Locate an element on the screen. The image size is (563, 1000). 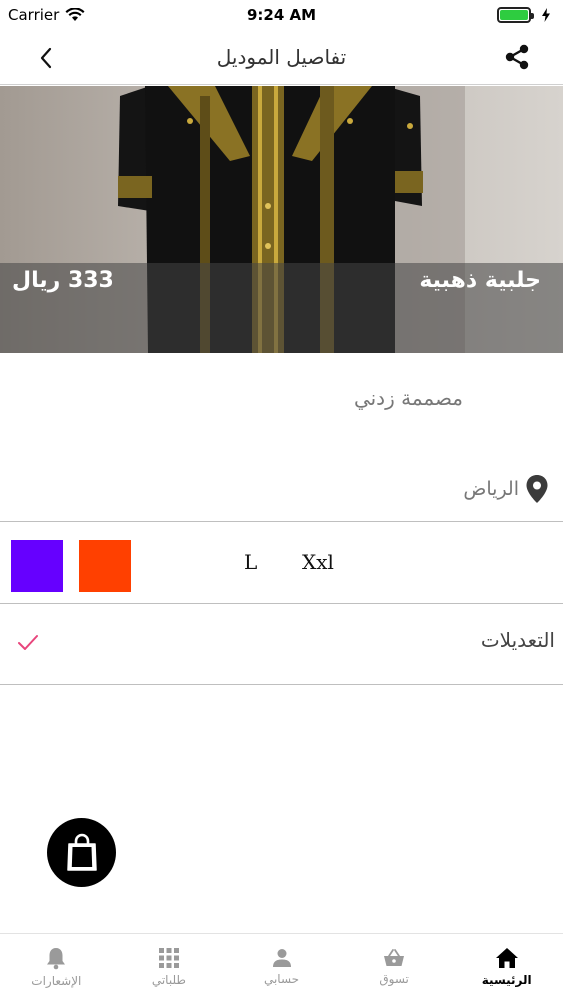
page-title: تفاصيل الموديل is located at coordinates (281, 57).